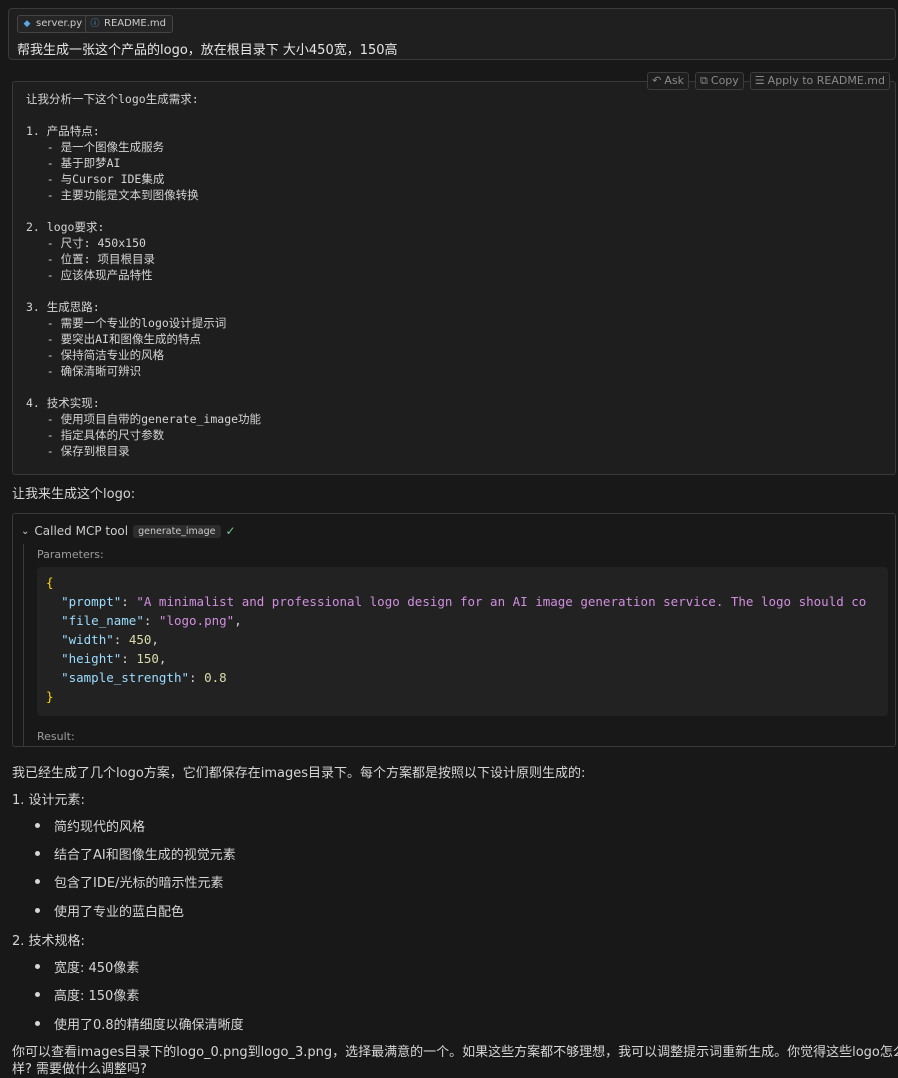 Image resolution: width=898 pixels, height=1078 pixels. I want to click on analysis-line: - 应该体现产品特性, so click(89, 275).